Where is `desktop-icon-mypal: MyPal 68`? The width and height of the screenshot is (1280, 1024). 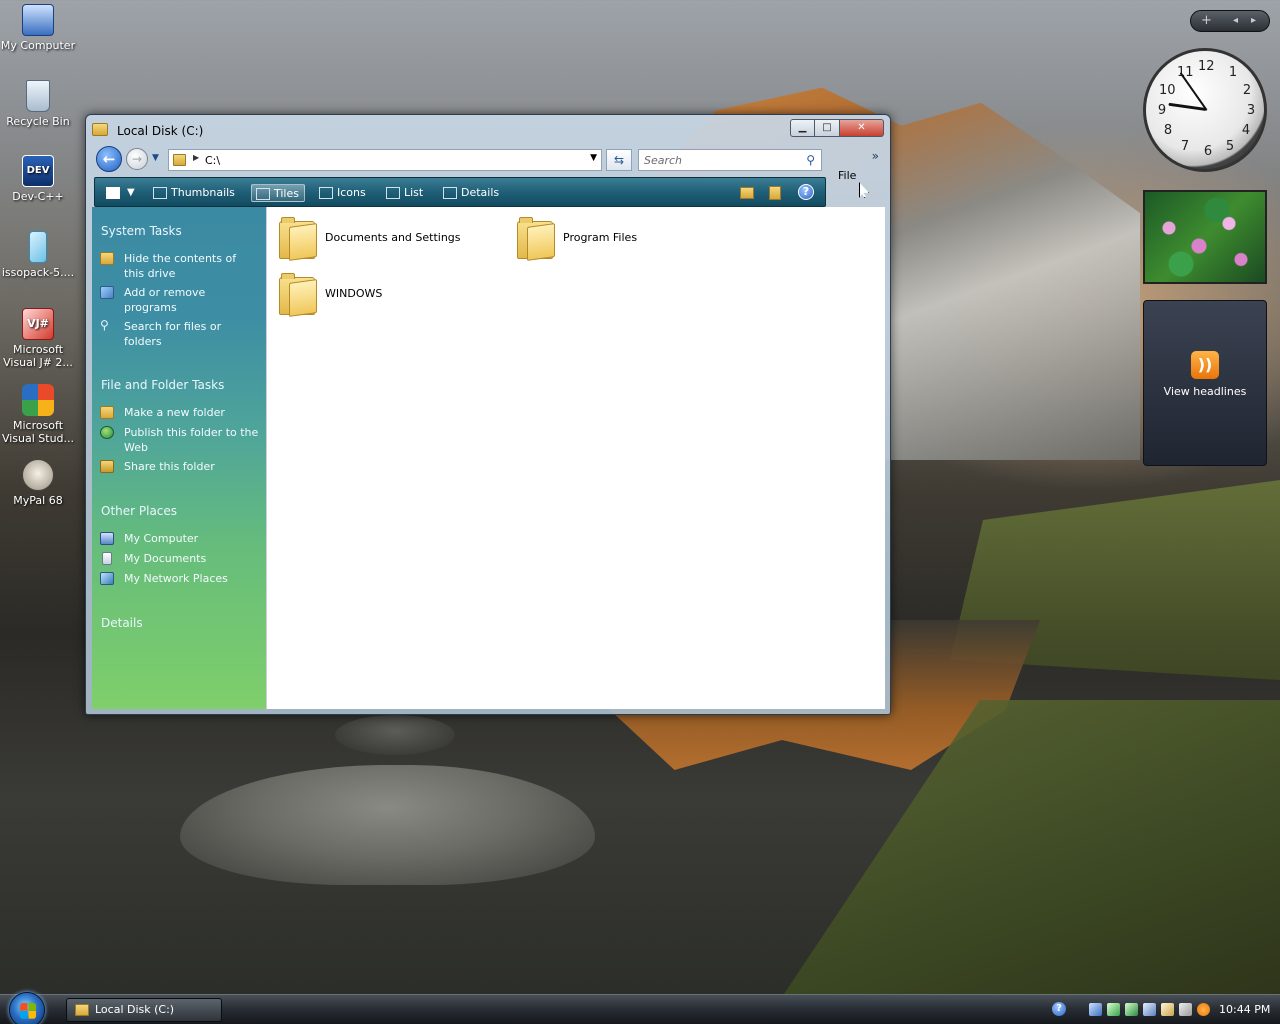 desktop-icon-mypal: MyPal 68 is located at coordinates (38, 483).